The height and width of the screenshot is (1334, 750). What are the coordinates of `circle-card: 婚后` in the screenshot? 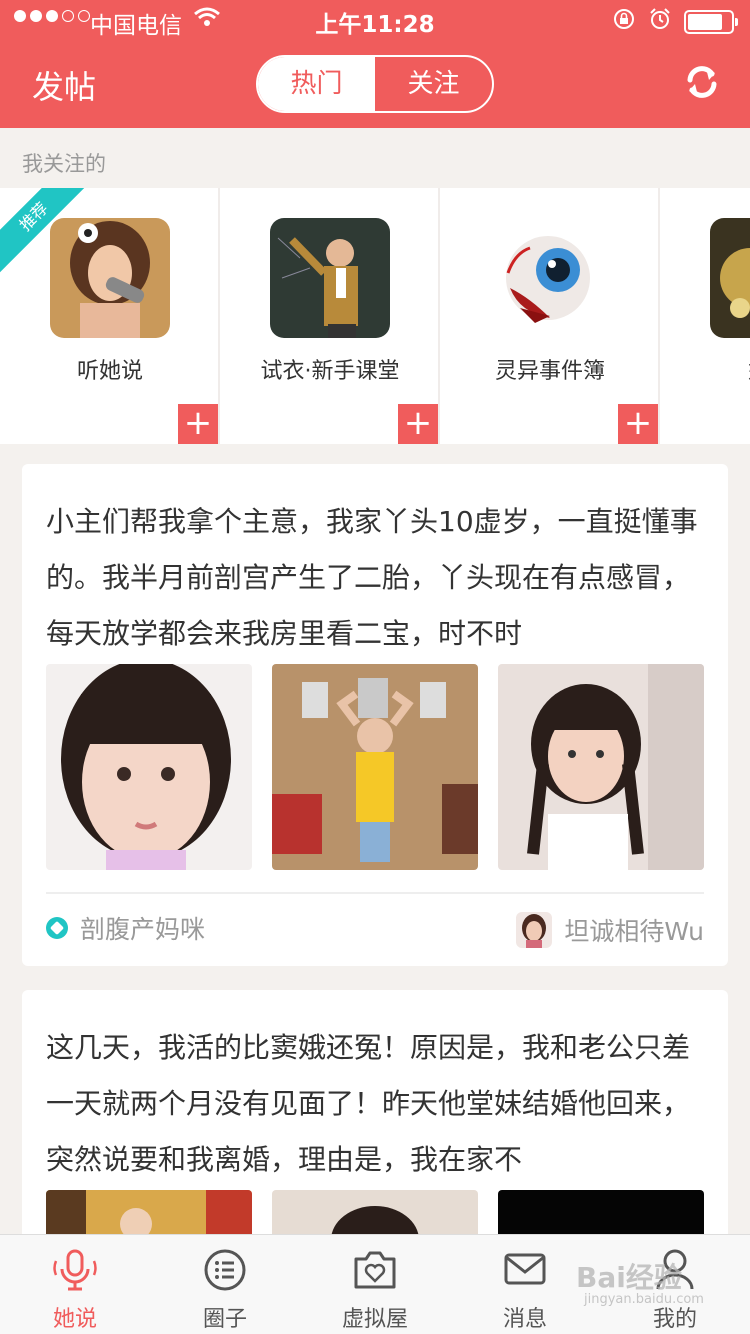 It's located at (705, 316).